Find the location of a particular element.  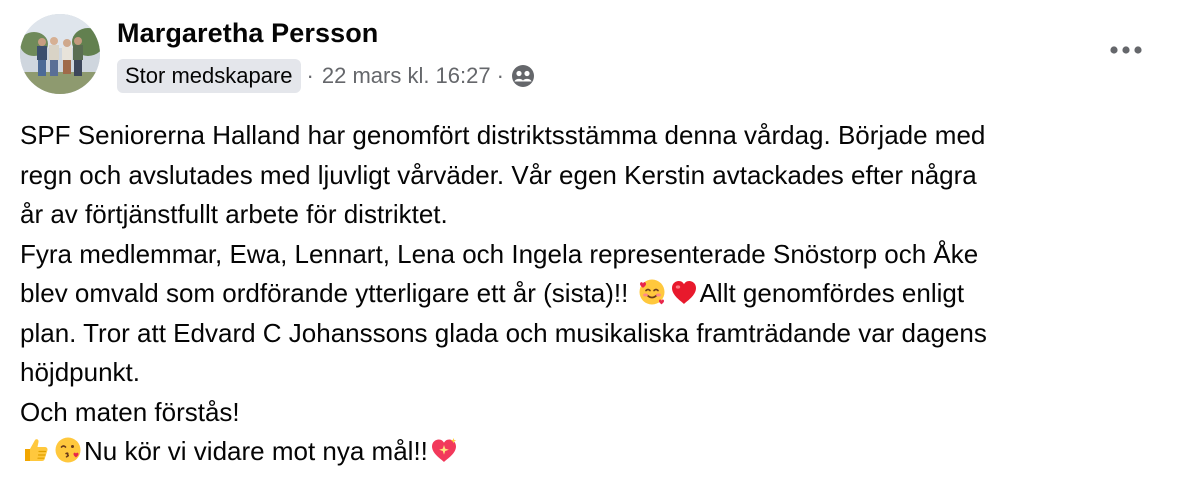

post-line-with-emoji: Nu kör vi vidare mot nya mål!! is located at coordinates (597, 452).